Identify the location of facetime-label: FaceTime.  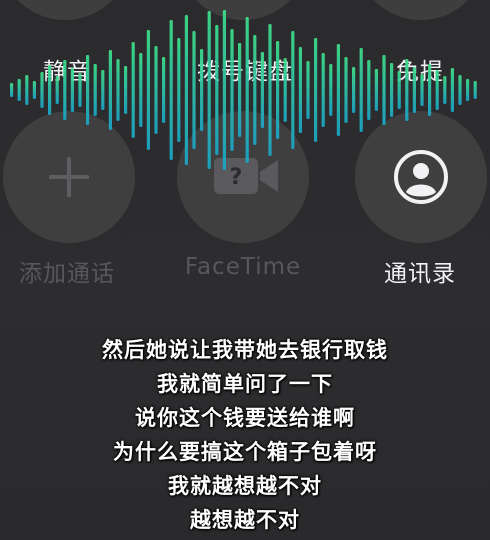
(243, 267).